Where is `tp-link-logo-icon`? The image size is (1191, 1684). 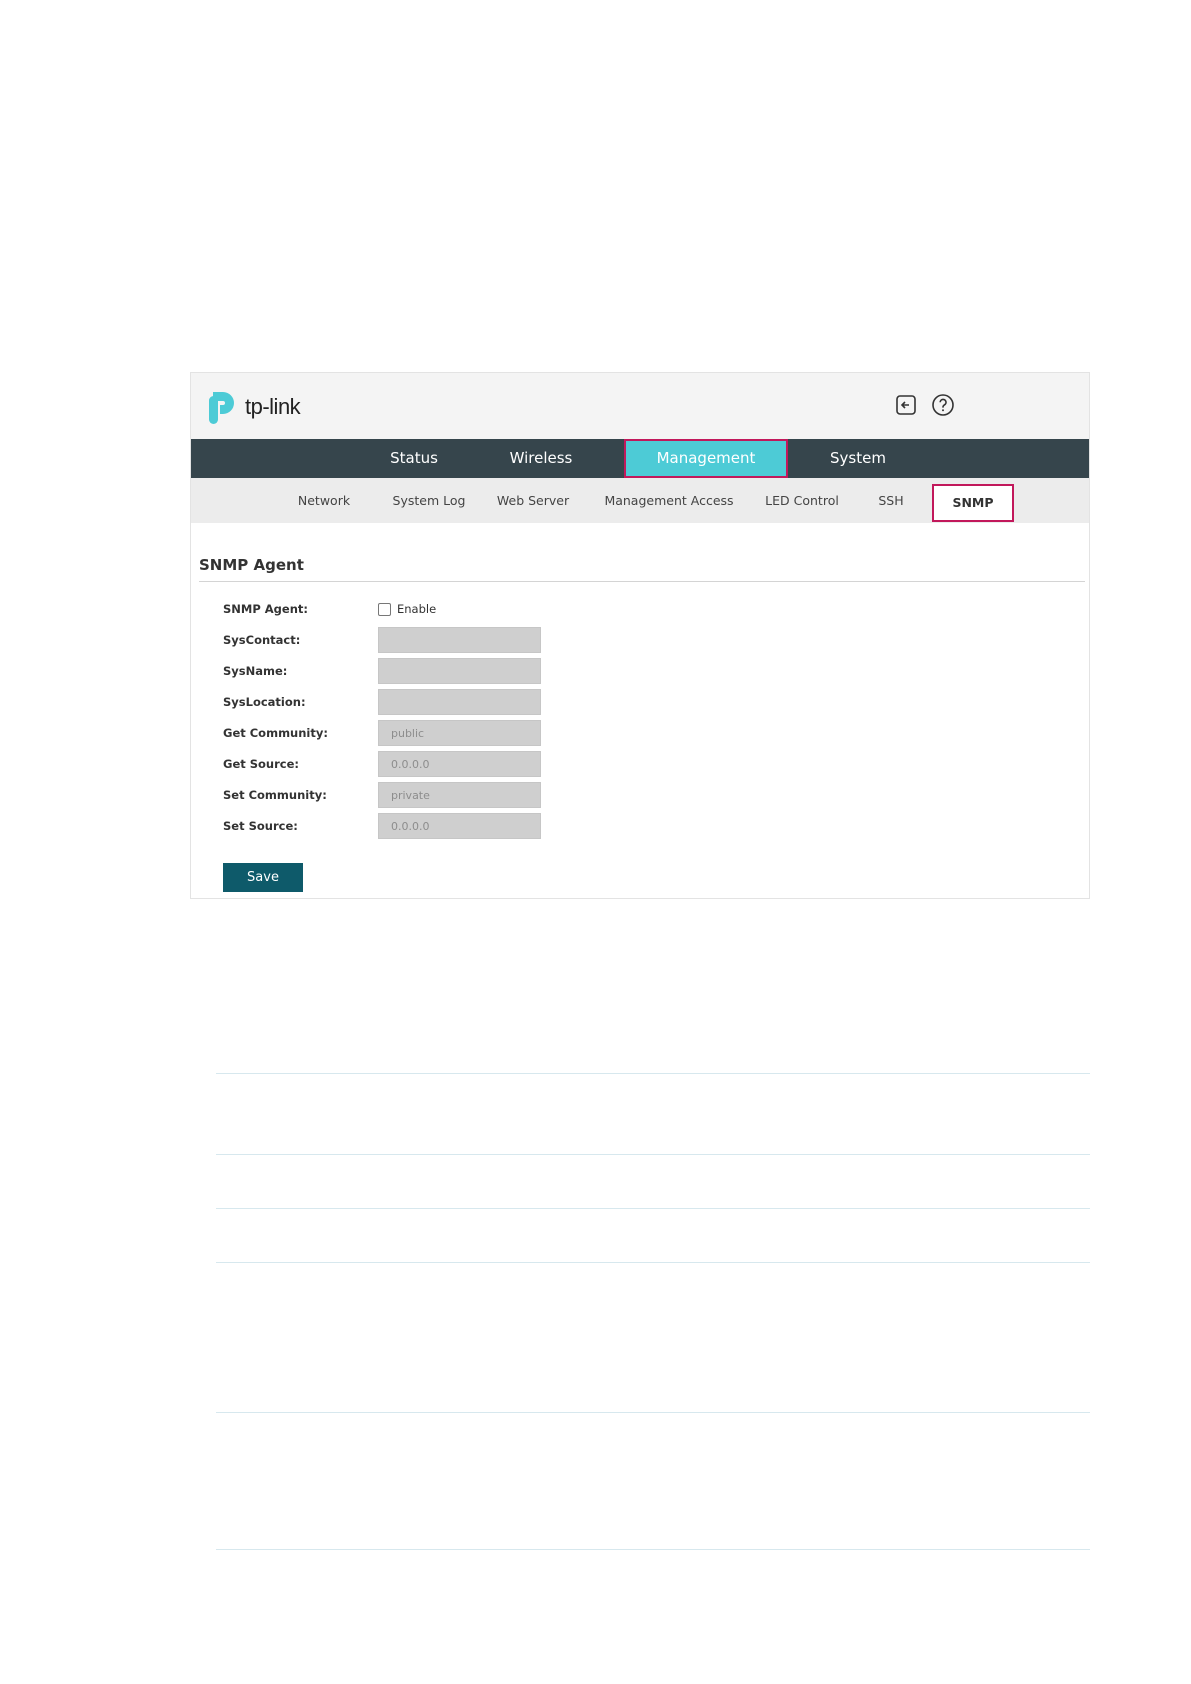
tp-link-logo-icon is located at coordinates (221, 408).